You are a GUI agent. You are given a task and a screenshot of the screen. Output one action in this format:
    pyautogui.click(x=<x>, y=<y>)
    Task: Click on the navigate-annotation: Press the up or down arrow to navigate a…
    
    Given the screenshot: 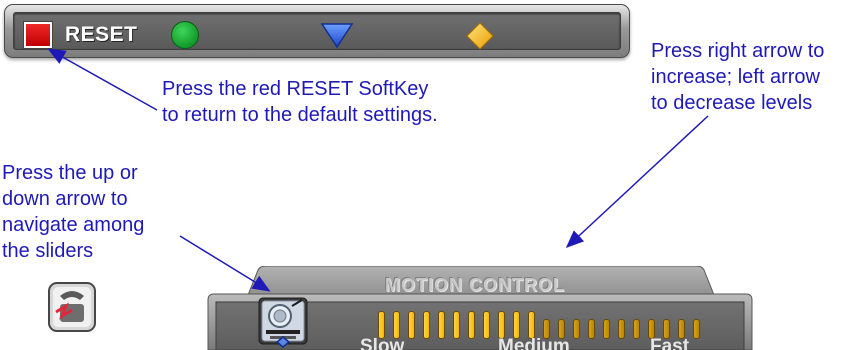 What is the action you would take?
    pyautogui.click(x=73, y=212)
    